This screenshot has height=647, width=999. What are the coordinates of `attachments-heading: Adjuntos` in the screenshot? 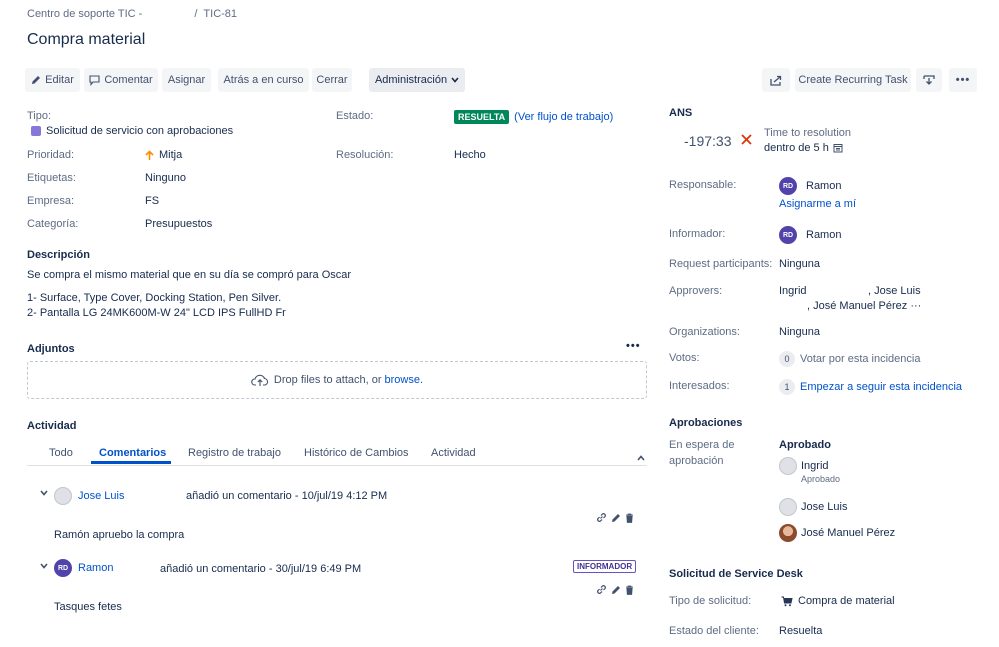 It's located at (51, 349).